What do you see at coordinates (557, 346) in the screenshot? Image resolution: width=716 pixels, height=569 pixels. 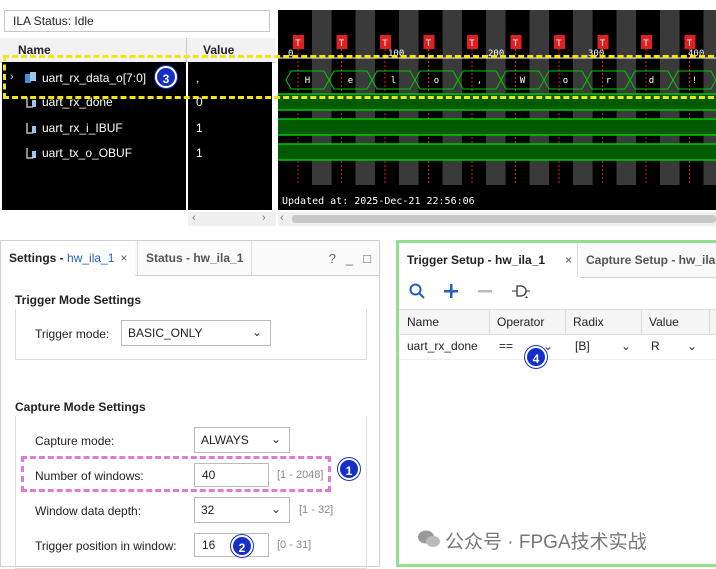 I see `table-row: uart_rx_done == ⌄ [B] ⌄ R ⌄` at bounding box center [557, 346].